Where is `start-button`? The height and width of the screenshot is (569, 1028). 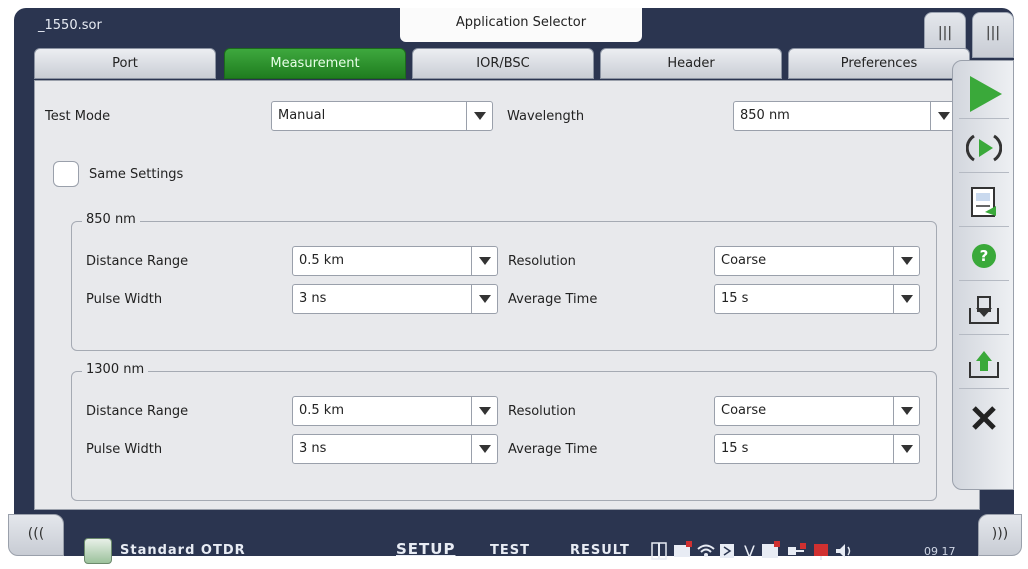 start-button is located at coordinates (984, 94).